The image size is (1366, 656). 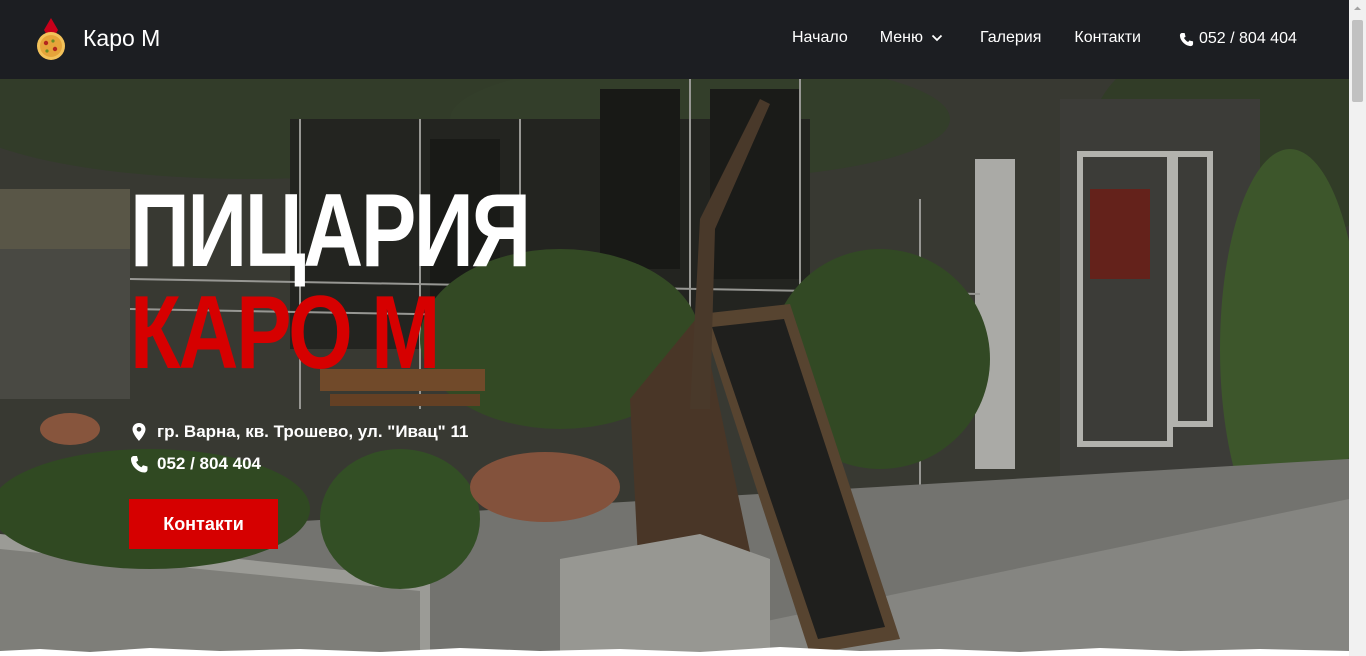 What do you see at coordinates (674, 651) in the screenshot?
I see `torn-paper-edge` at bounding box center [674, 651].